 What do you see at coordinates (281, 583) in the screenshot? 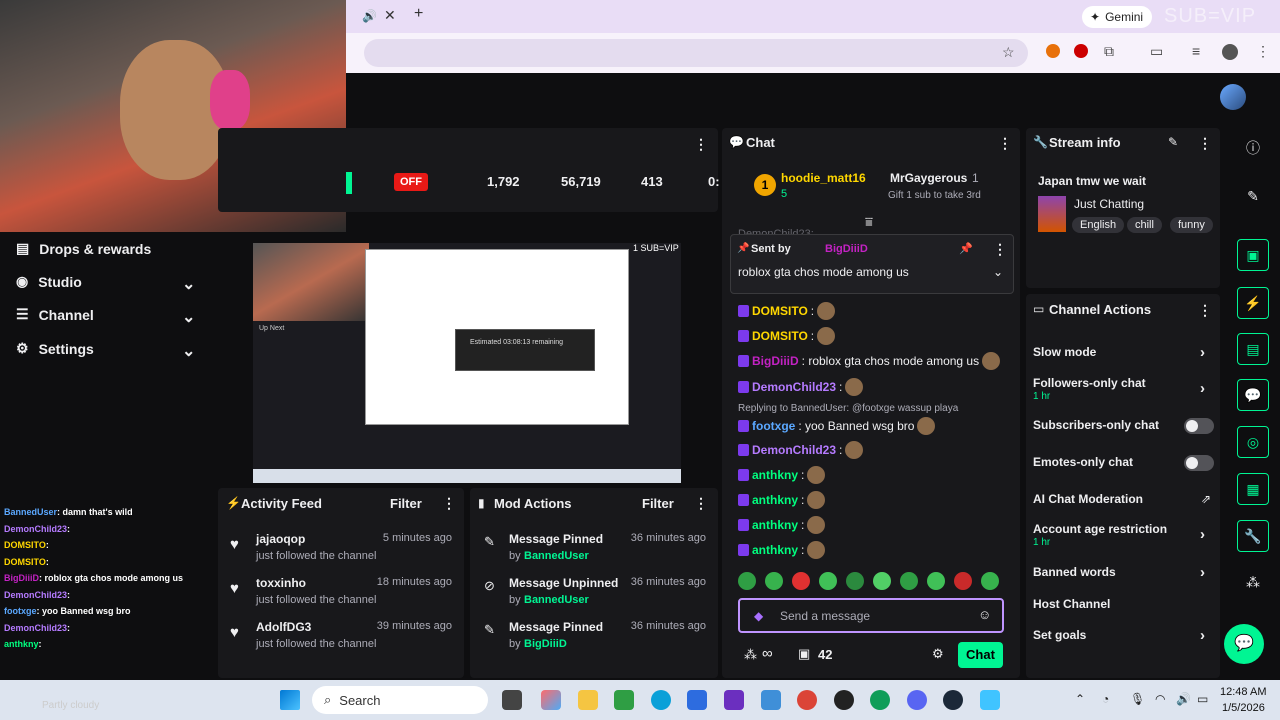
I see `activity-user: toxxinho` at bounding box center [281, 583].